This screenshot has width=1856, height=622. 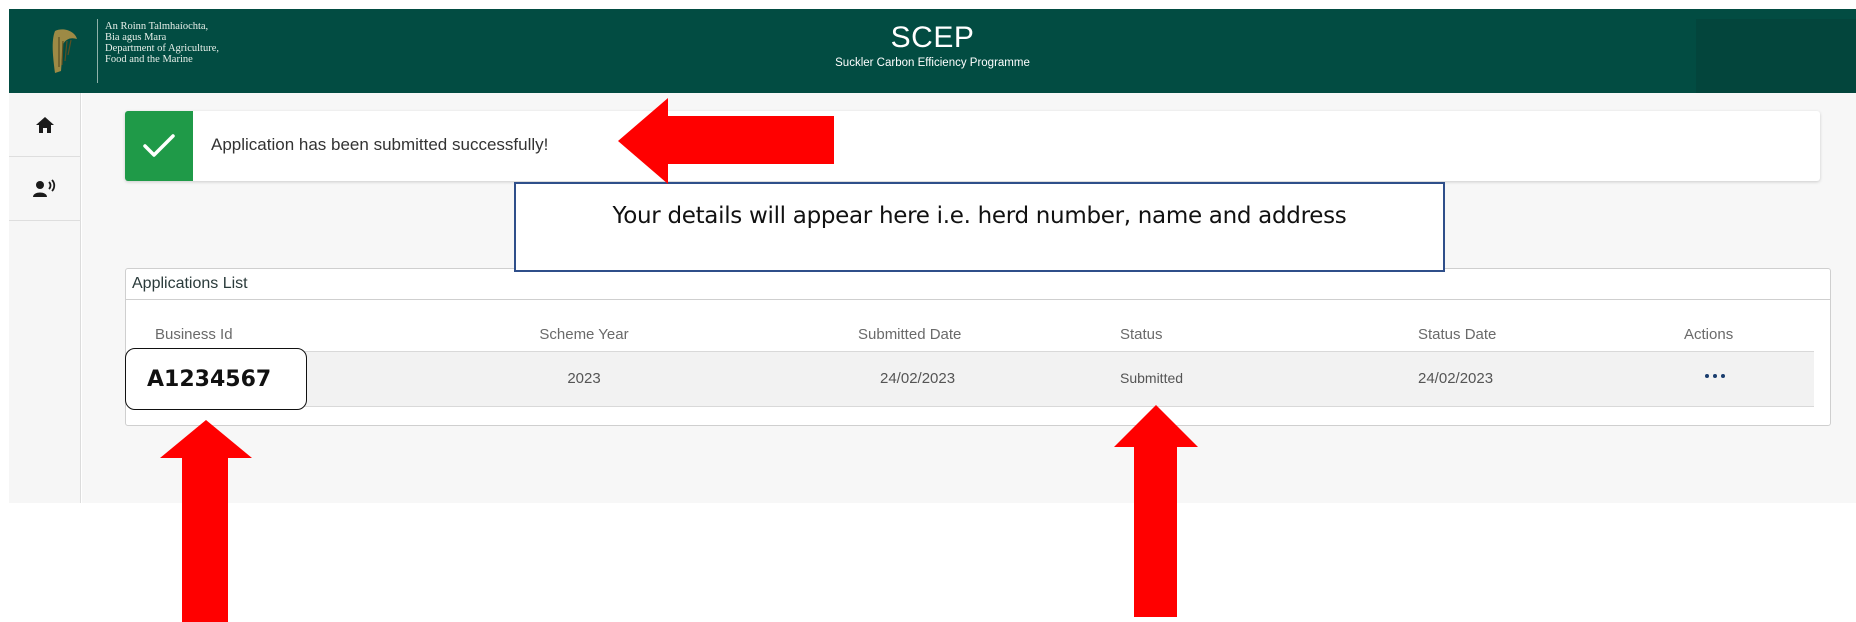 What do you see at coordinates (584, 378) in the screenshot?
I see `cell-scheme-year: 2023` at bounding box center [584, 378].